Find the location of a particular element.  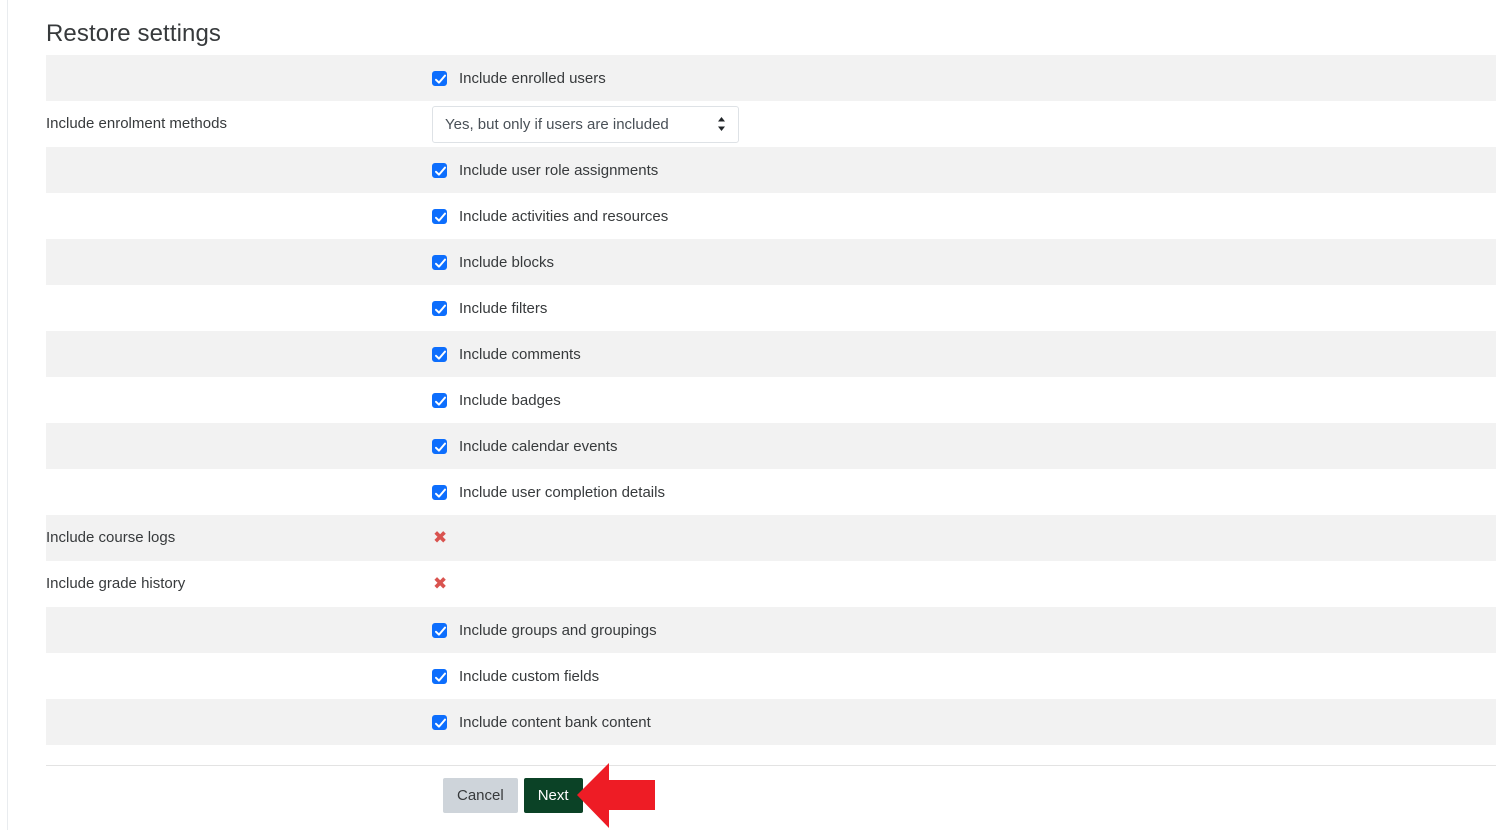

settings-row: Include groups and groupings is located at coordinates (748, 630).